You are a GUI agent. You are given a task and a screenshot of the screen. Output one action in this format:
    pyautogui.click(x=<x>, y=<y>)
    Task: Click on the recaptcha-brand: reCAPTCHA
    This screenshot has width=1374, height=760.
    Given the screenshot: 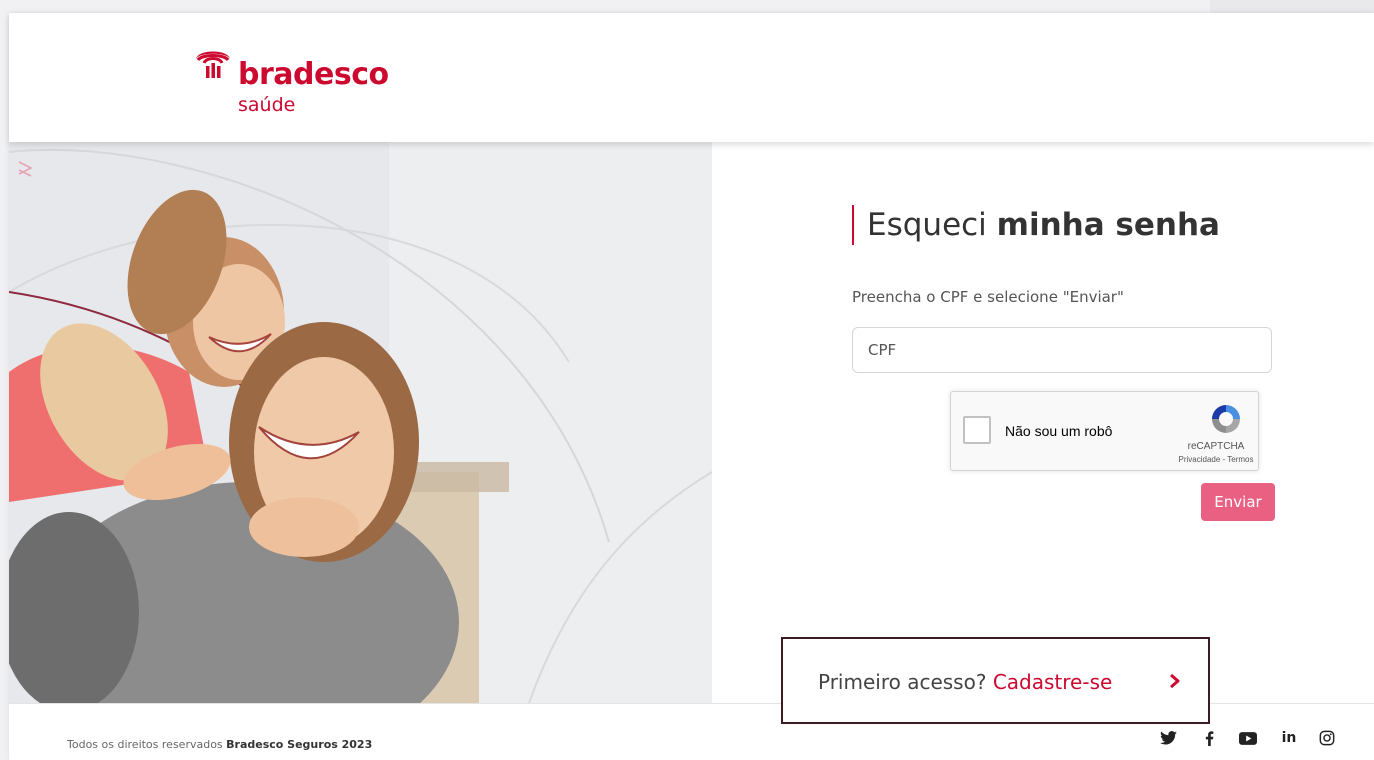 What is the action you would take?
    pyautogui.click(x=1216, y=446)
    